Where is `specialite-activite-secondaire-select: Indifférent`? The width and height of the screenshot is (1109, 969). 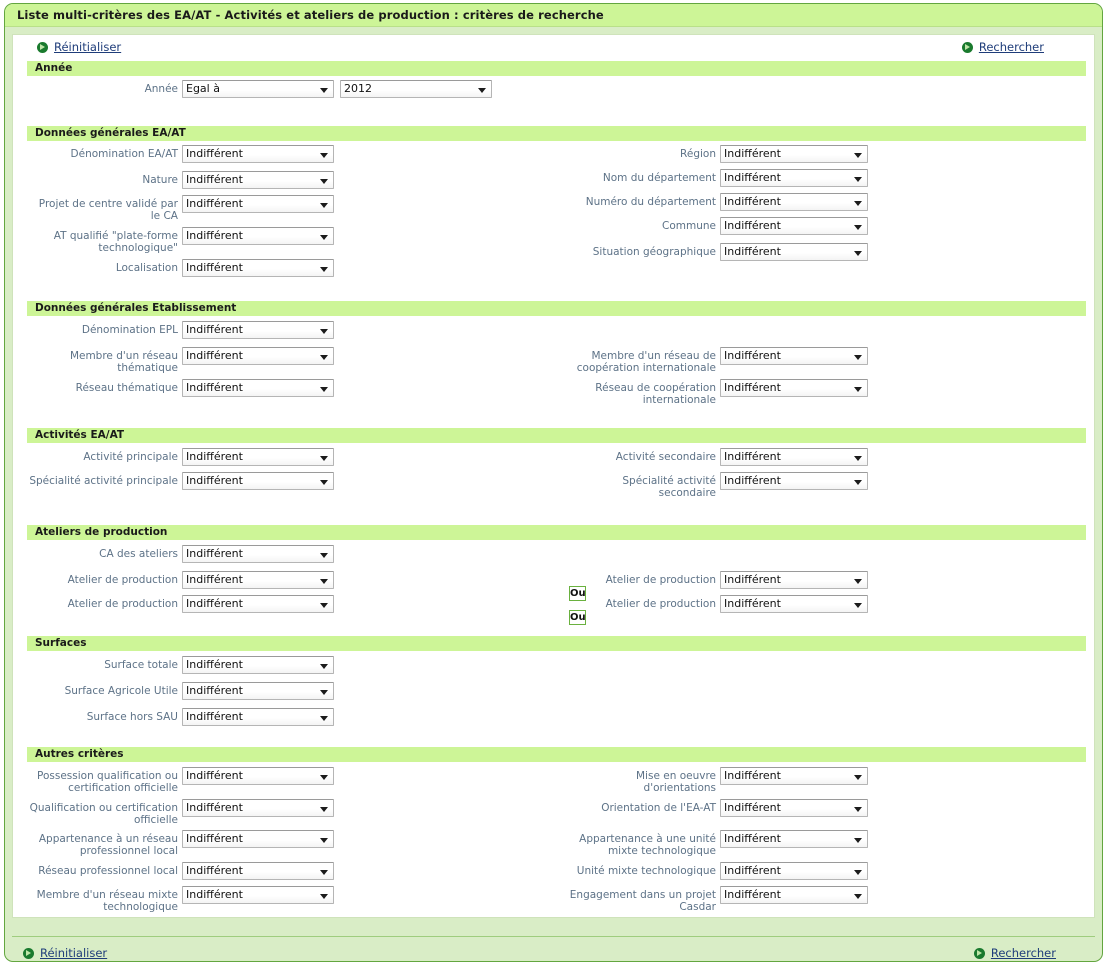
specialite-activite-secondaire-select: Indifférent is located at coordinates (794, 481).